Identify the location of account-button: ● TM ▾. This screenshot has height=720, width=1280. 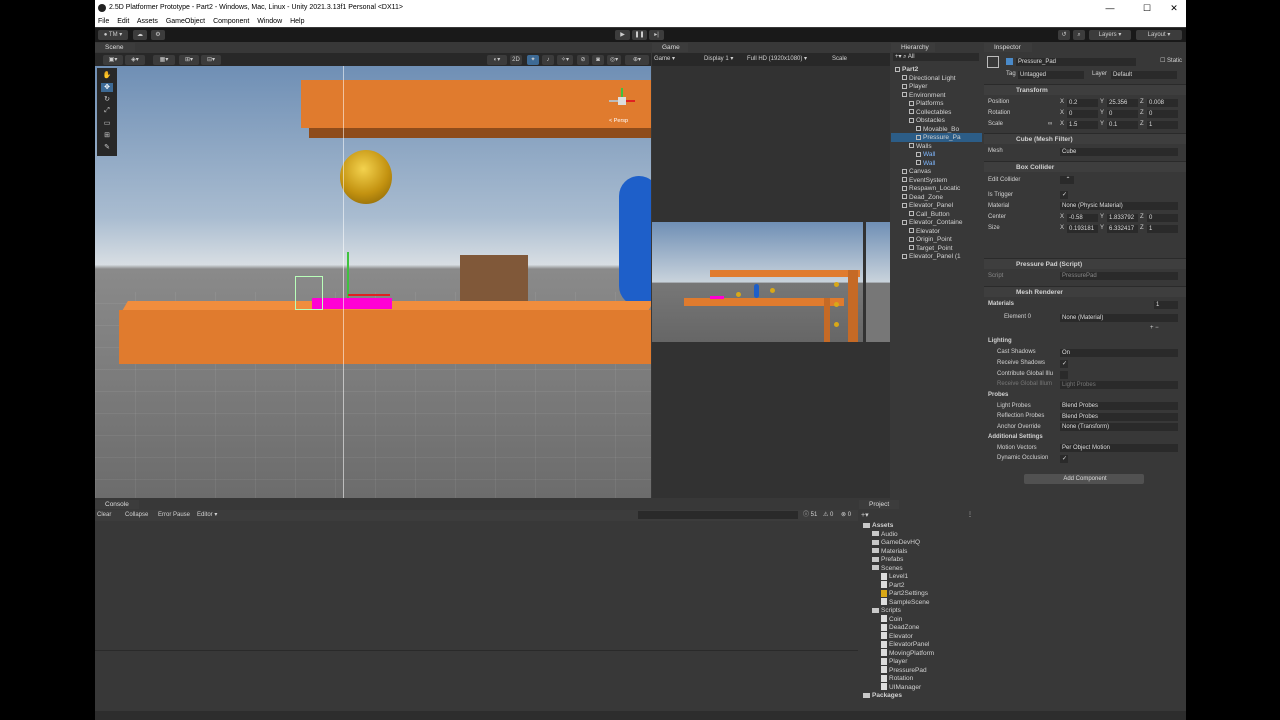
(113, 35).